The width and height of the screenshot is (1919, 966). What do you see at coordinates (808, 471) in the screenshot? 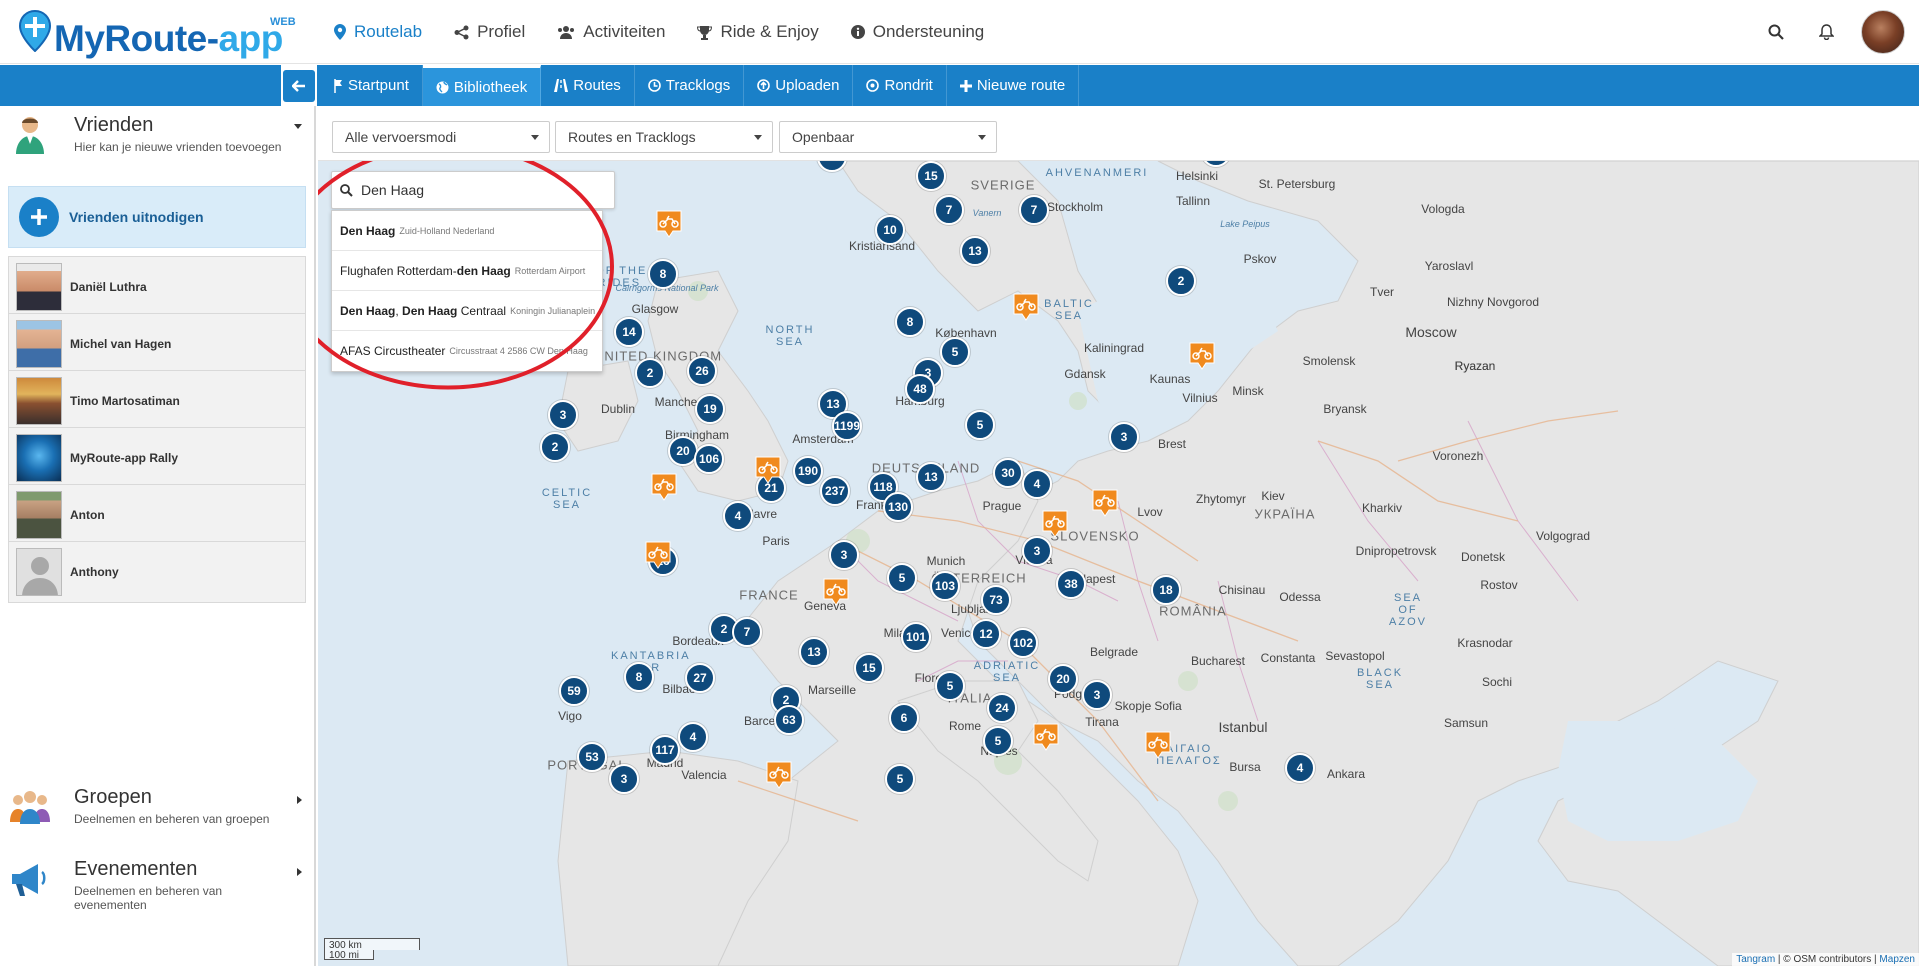
I see `route-cluster-marker: 190` at bounding box center [808, 471].